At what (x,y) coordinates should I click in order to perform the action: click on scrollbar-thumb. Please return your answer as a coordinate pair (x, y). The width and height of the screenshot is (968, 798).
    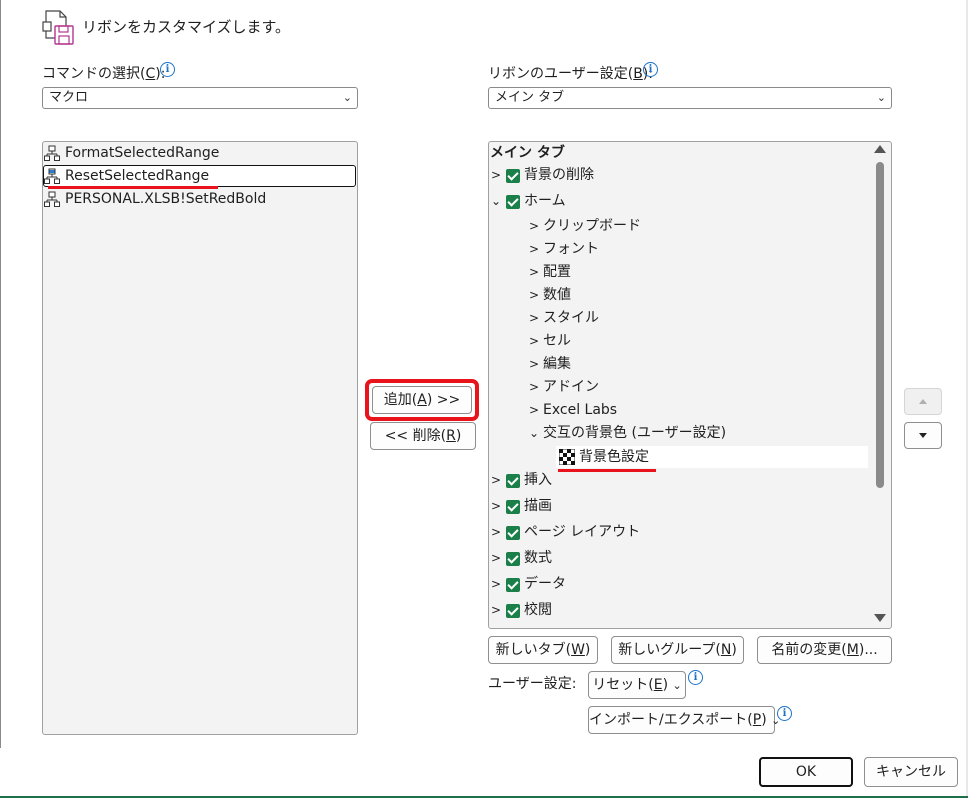
    Looking at the image, I should click on (880, 325).